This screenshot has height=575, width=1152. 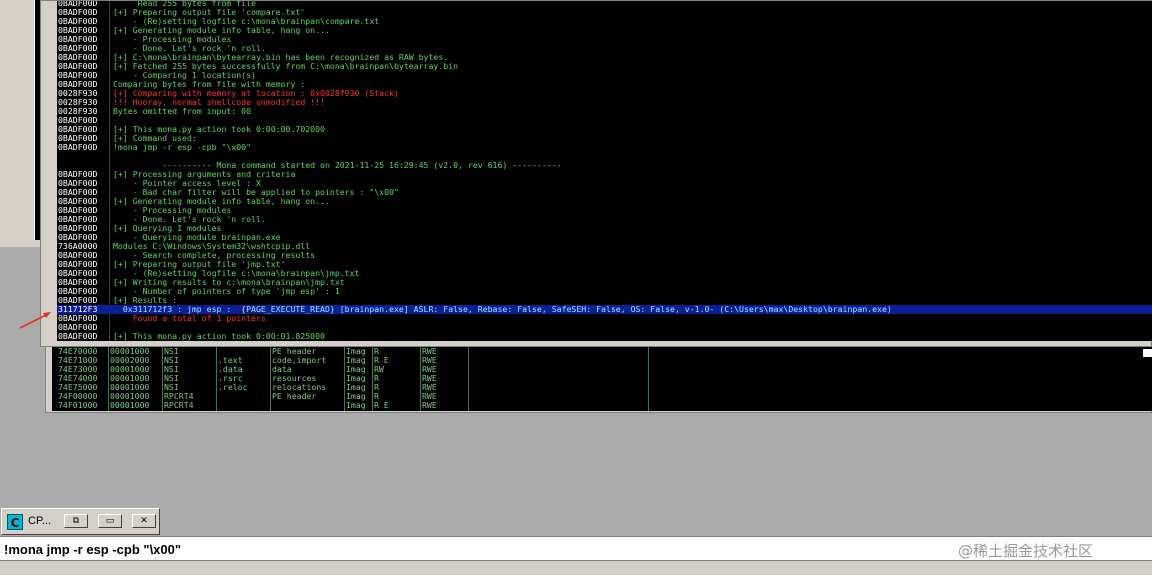 I want to click on command-input, so click(x=474, y=549).